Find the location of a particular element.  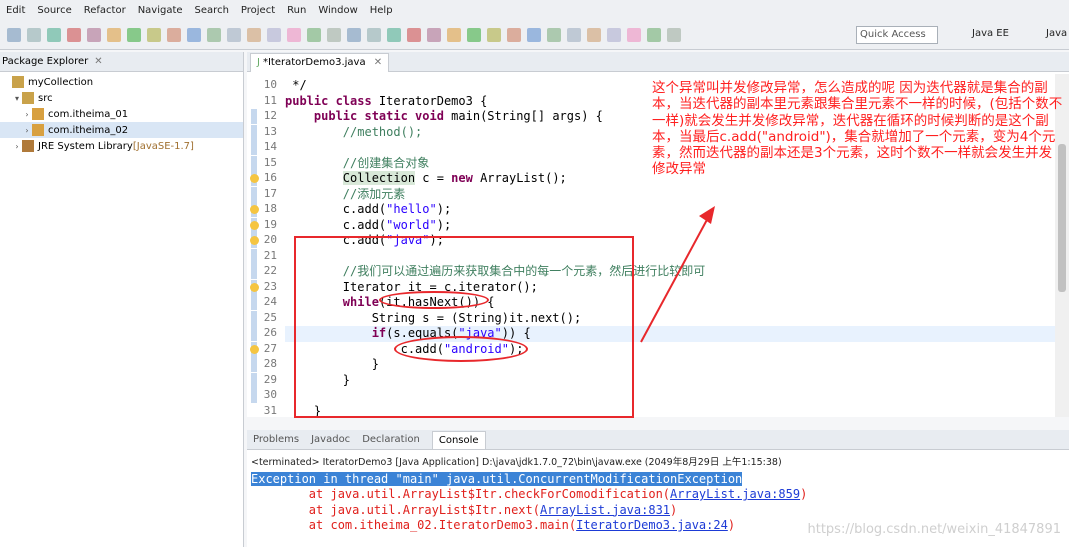

perspective-java-ee: Java EE is located at coordinates (990, 33).